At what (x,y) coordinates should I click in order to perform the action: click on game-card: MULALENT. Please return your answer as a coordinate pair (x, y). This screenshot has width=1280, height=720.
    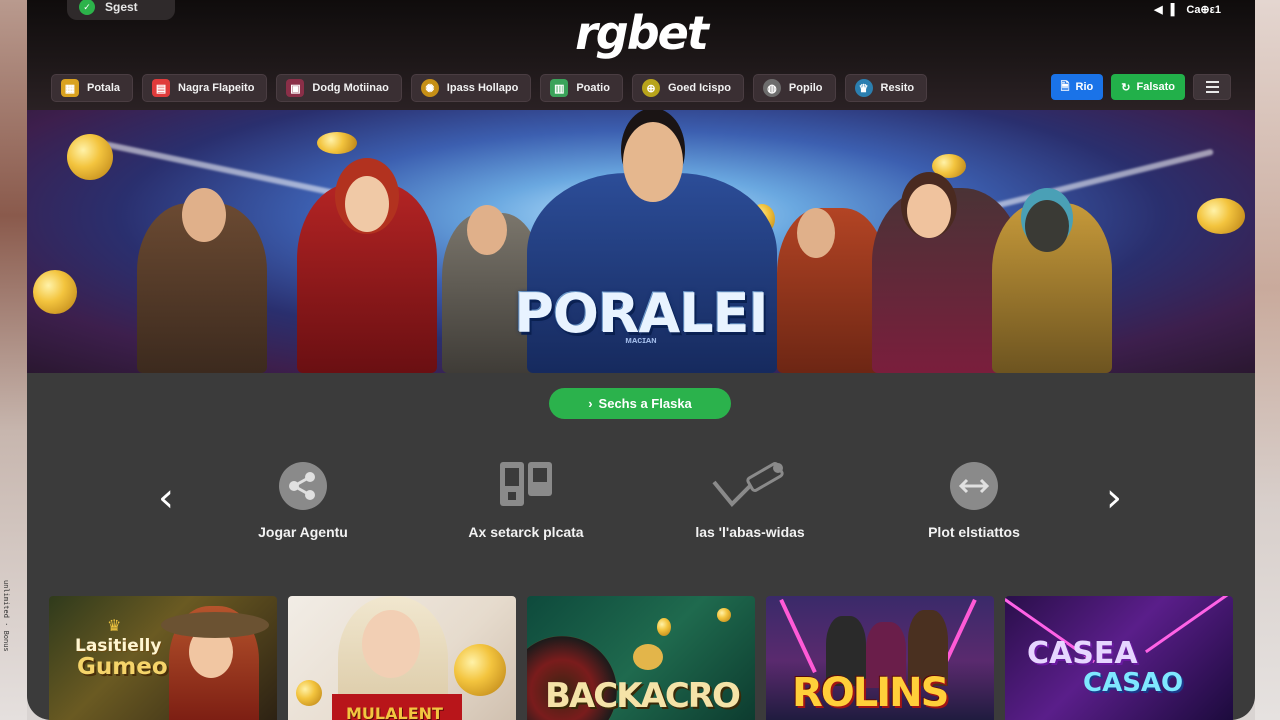
    Looking at the image, I should click on (402, 658).